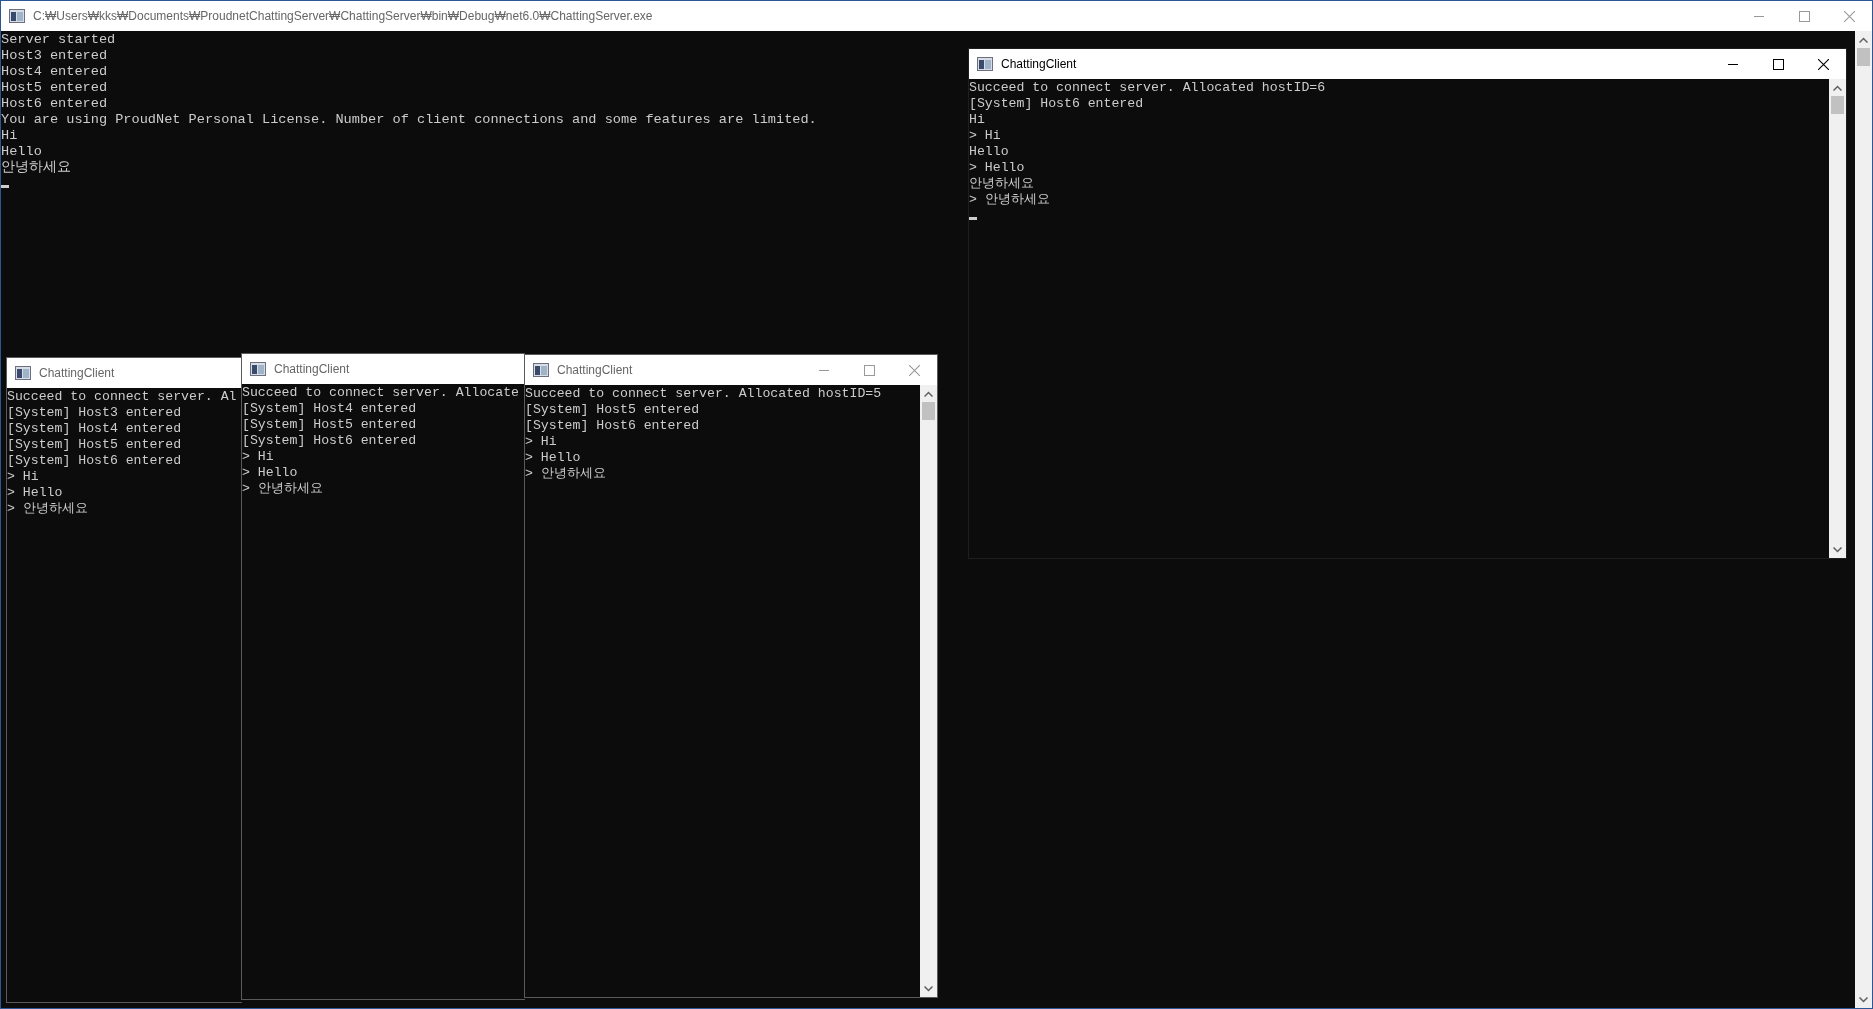  Describe the element at coordinates (54, 88) in the screenshot. I see `console-line: Host5 entered` at that location.